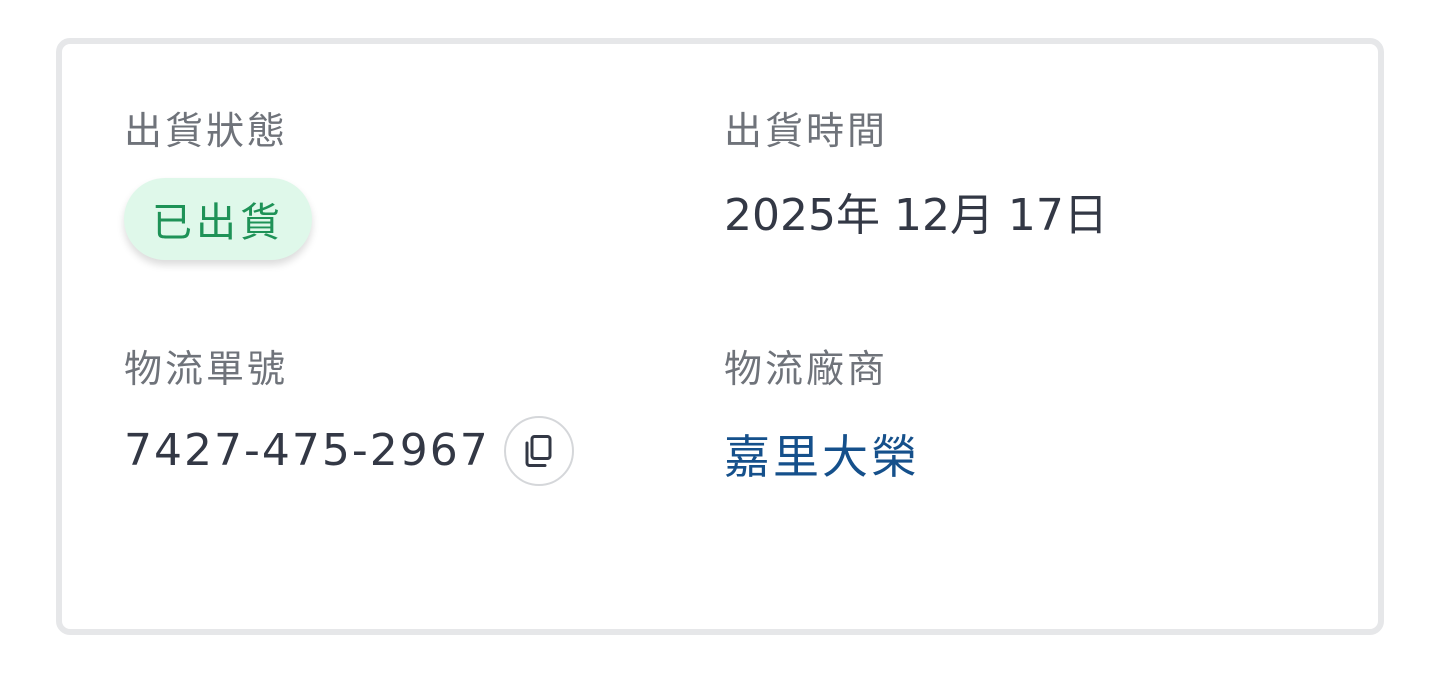 The height and width of the screenshot is (697, 1440). Describe the element at coordinates (822, 457) in the screenshot. I see `carrier-link: 嘉里大榮` at that location.